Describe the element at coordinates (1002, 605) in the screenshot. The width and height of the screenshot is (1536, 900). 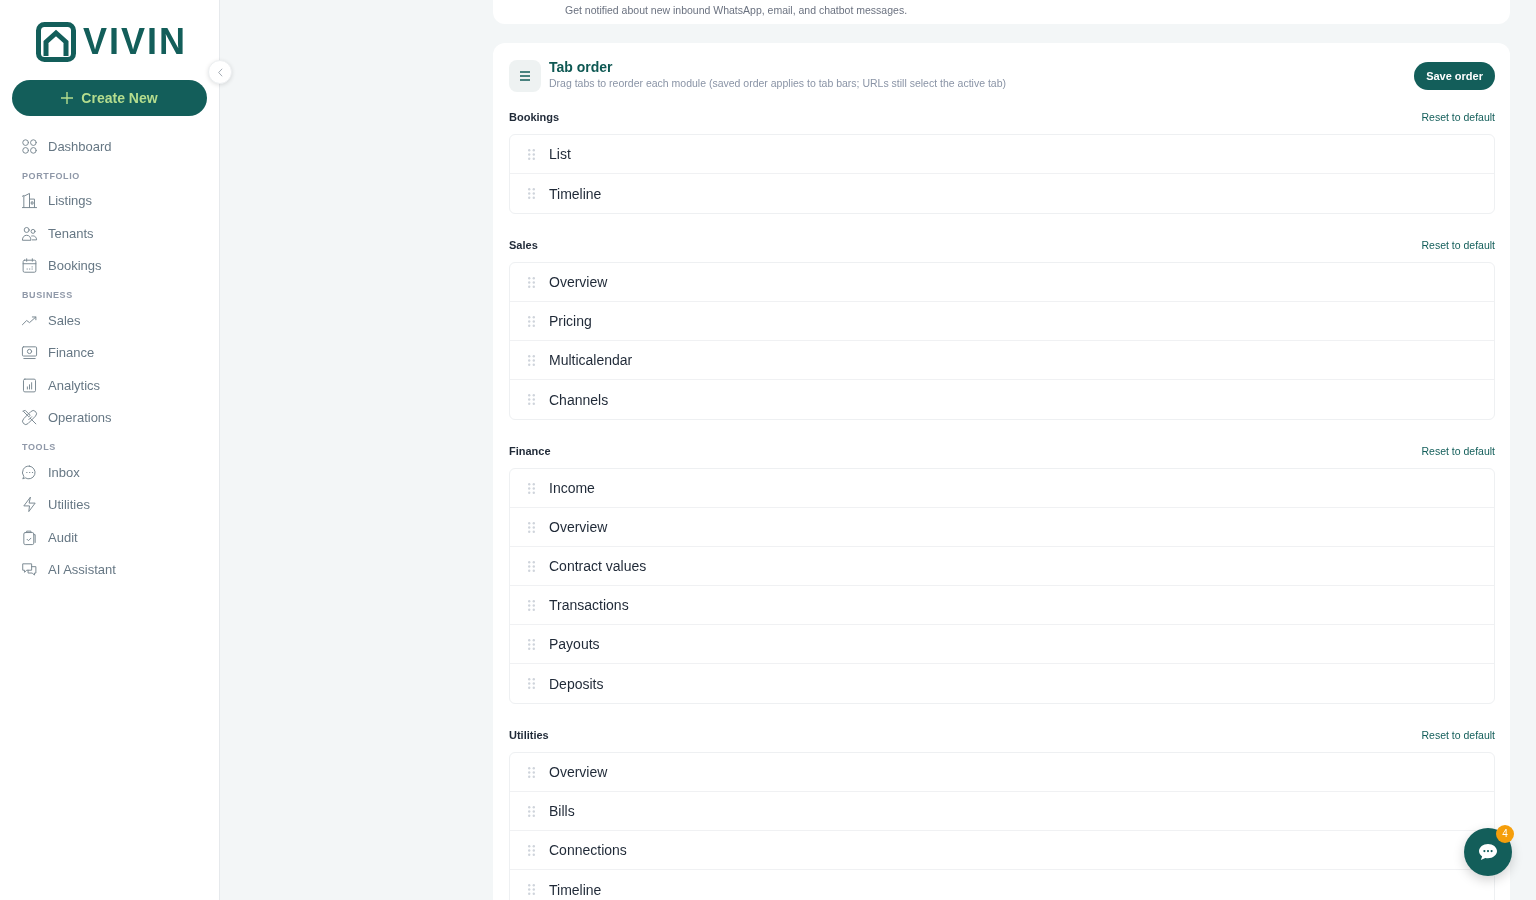
I see `tab-row: Transactions` at that location.